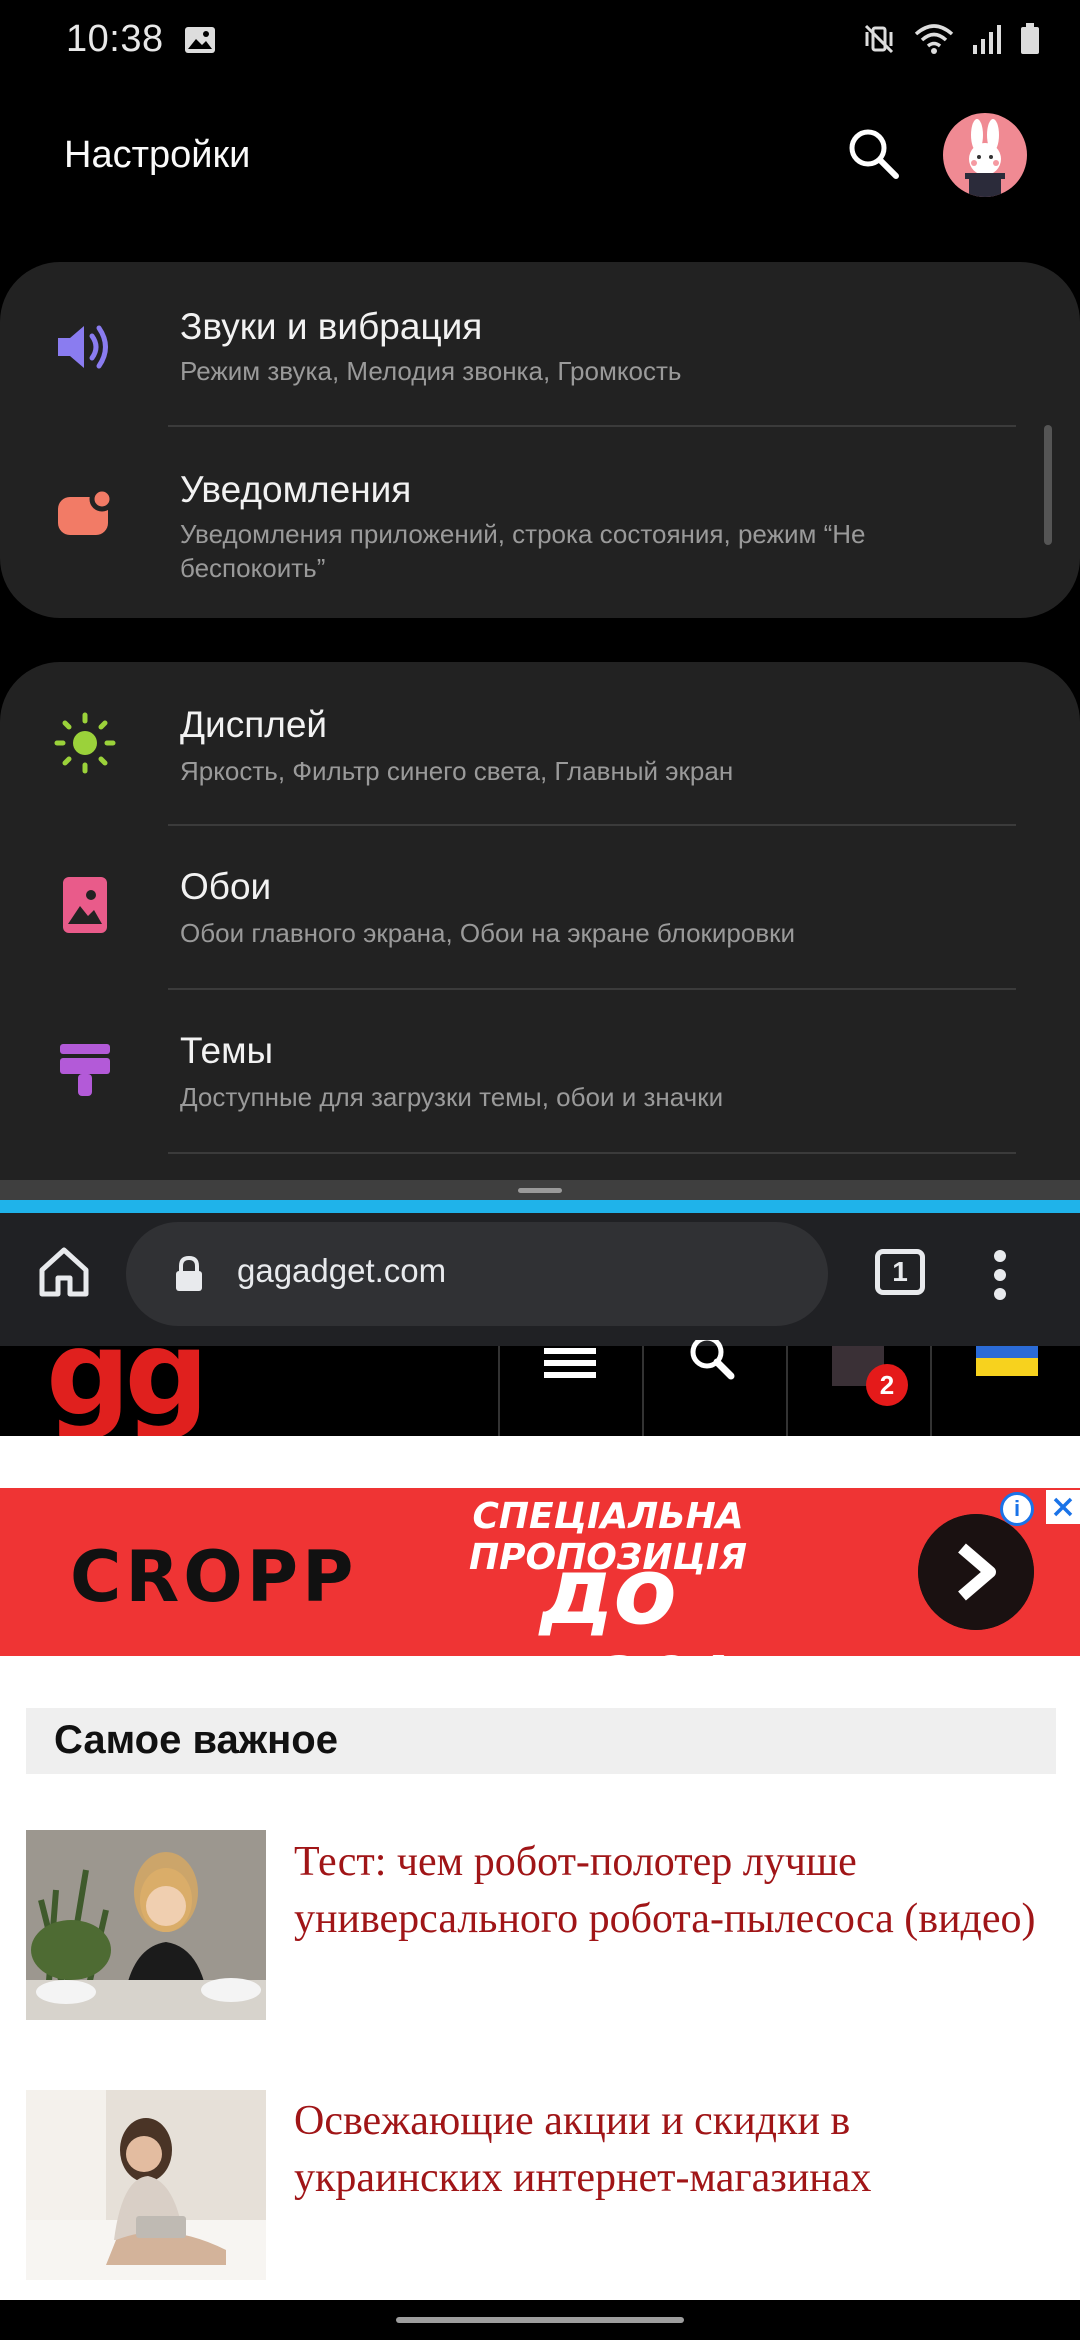 The width and height of the screenshot is (1080, 2340). What do you see at coordinates (157, 155) in the screenshot?
I see `page-title: Настройки` at bounding box center [157, 155].